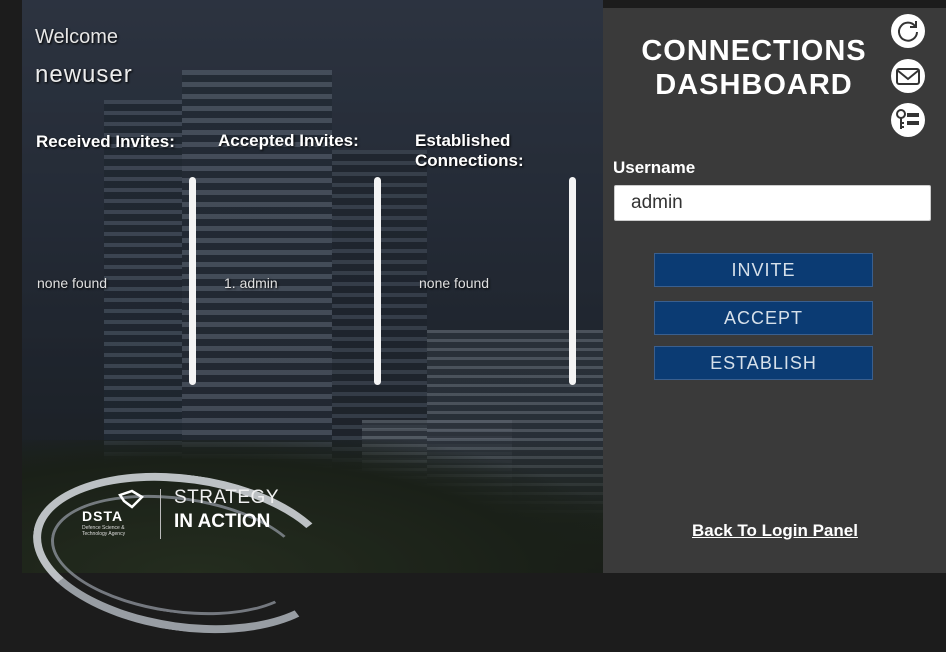 The height and width of the screenshot is (652, 946). What do you see at coordinates (754, 68) in the screenshot?
I see `dashboard-title: CONNECTIONS DASHBOARD` at bounding box center [754, 68].